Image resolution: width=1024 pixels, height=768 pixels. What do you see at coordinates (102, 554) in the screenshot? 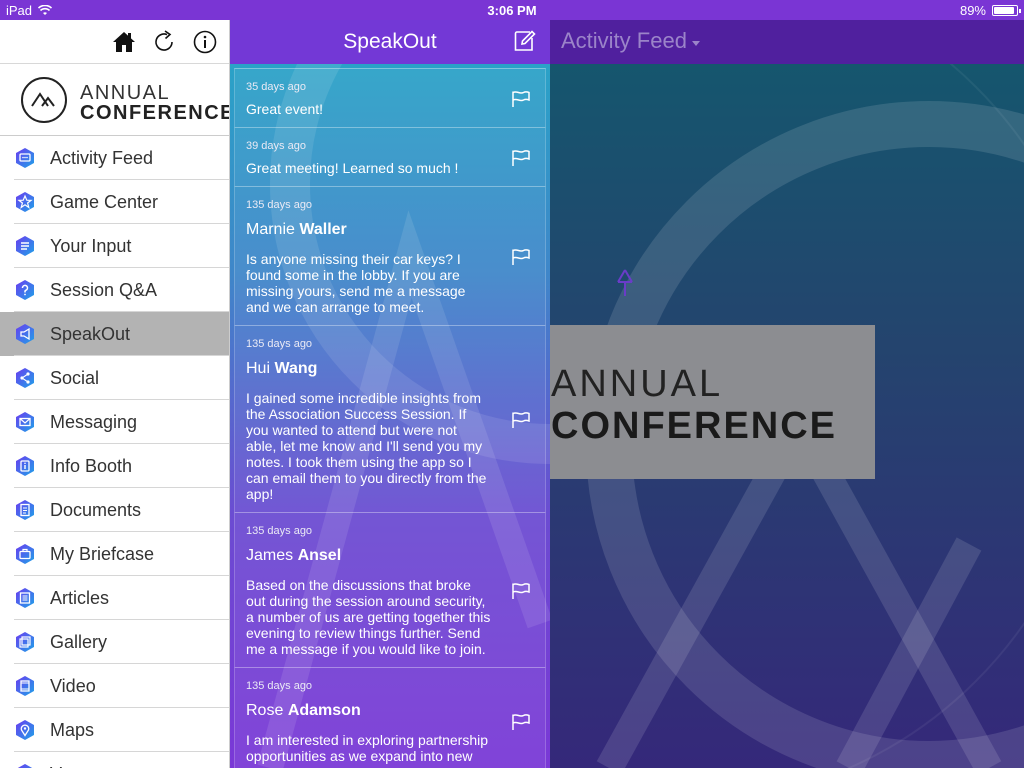
I see `sidebar-item-label: My Briefcase` at bounding box center [102, 554].